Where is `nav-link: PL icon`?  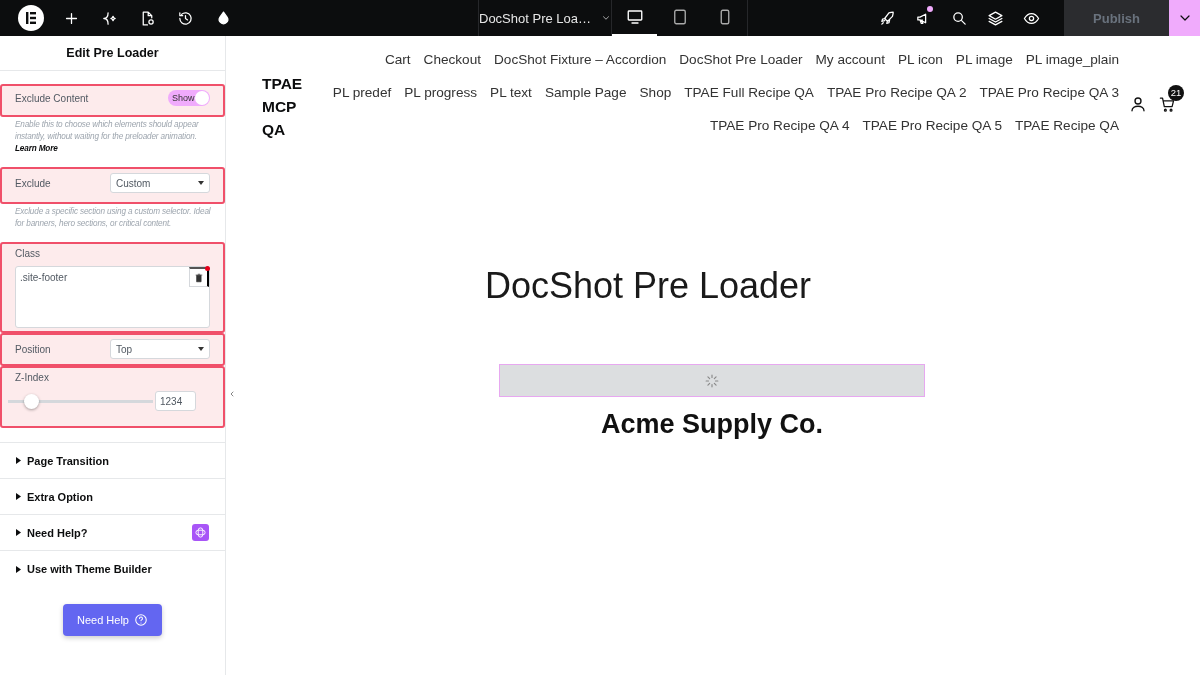
nav-link: PL icon is located at coordinates (920, 59).